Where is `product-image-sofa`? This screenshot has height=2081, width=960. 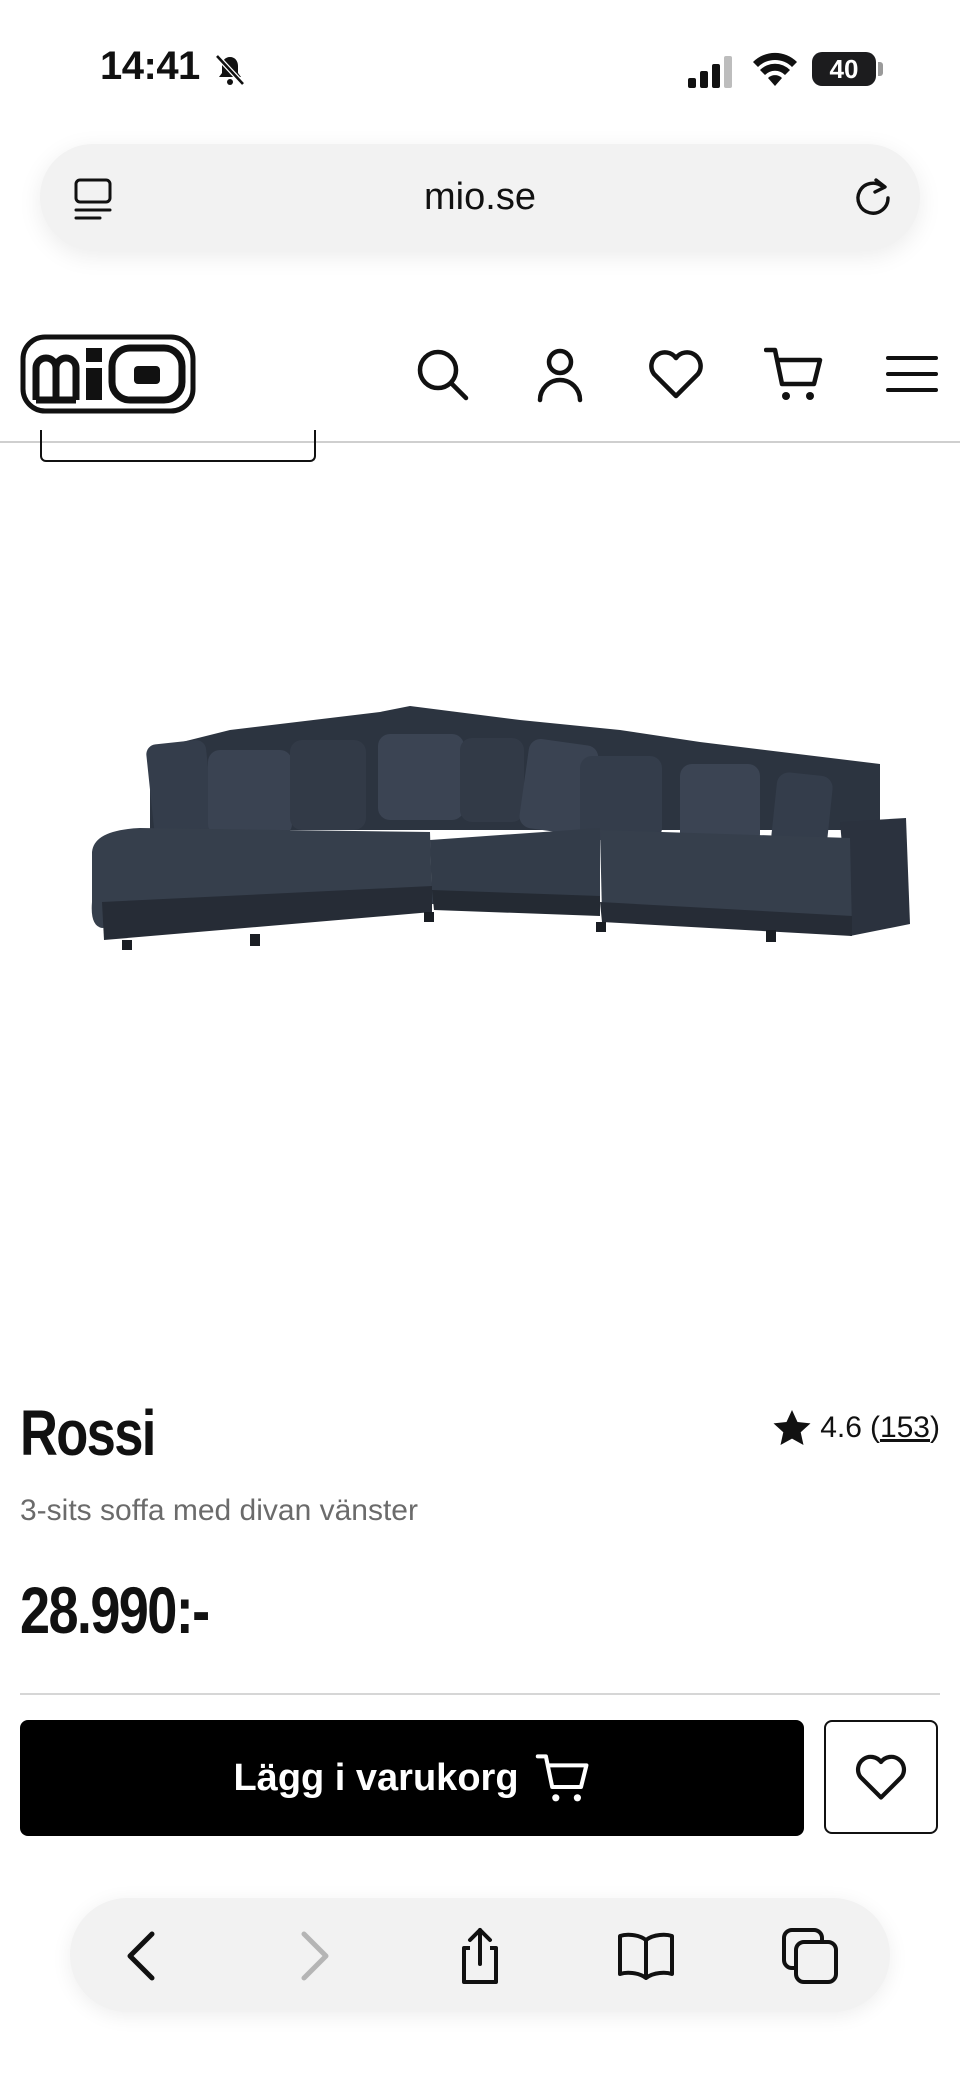
product-image-sofa is located at coordinates (500, 840).